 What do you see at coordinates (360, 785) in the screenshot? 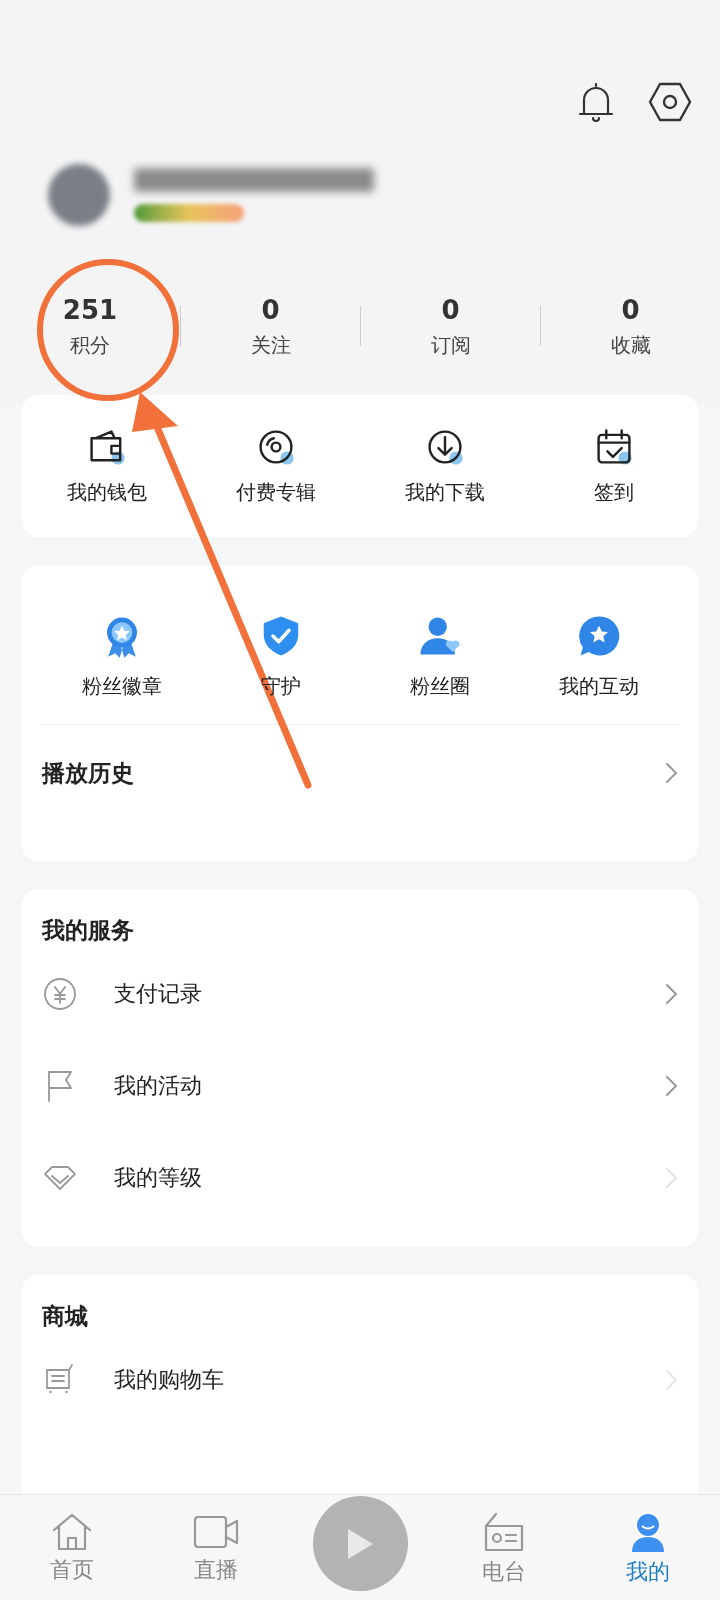
I see `history-row: 播放历史` at bounding box center [360, 785].